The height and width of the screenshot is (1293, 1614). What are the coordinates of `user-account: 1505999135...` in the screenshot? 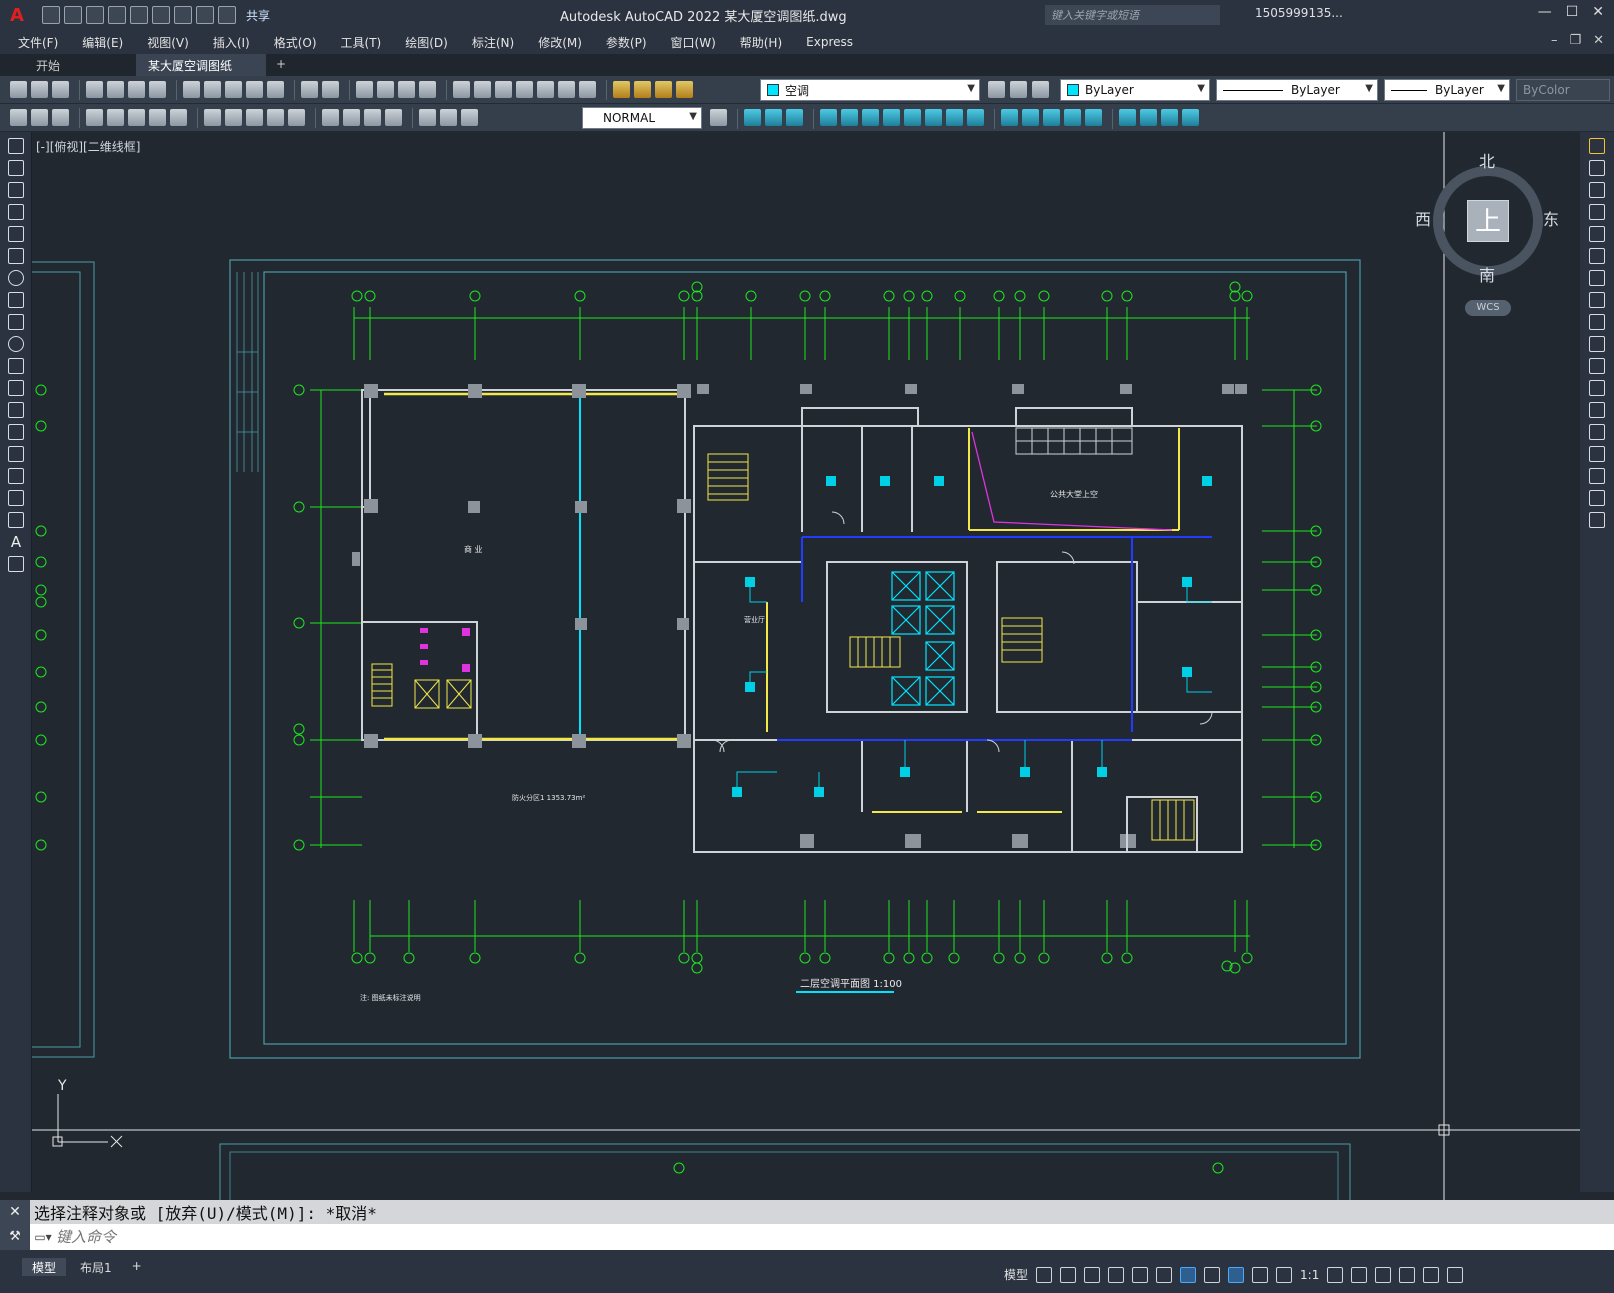 It's located at (1299, 13).